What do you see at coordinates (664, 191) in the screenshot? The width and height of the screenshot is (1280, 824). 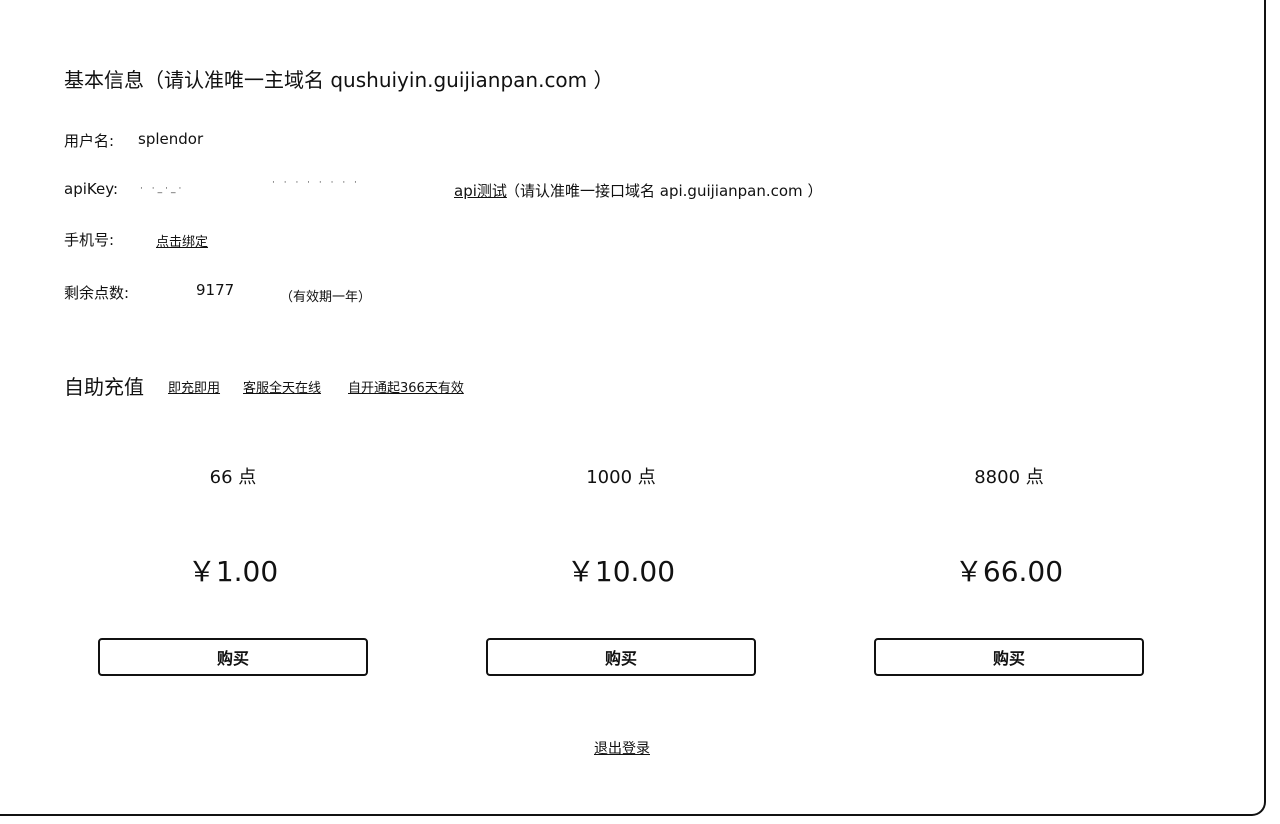 I see `api-domain-note: （请认准唯一接口域名 api.guijianpan.com ）` at bounding box center [664, 191].